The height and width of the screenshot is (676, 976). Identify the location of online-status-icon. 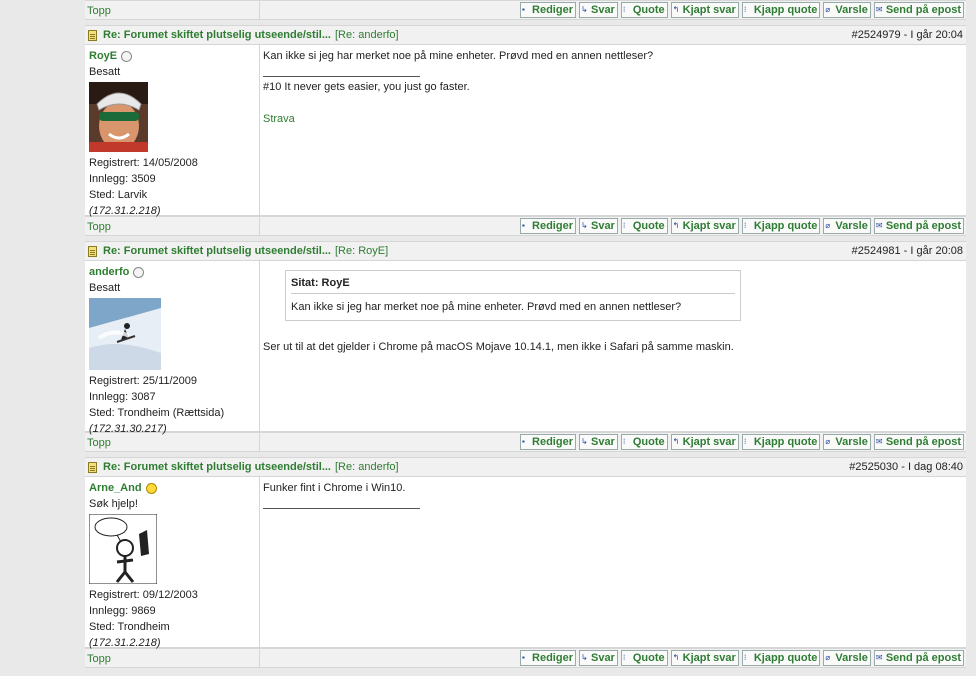
(151, 488).